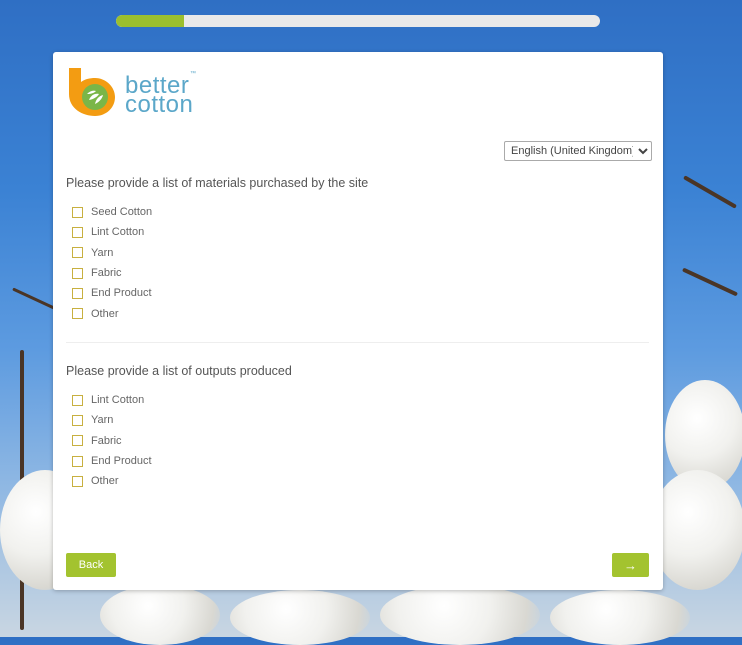  Describe the element at coordinates (358, 21) in the screenshot. I see `progress-bar` at that location.